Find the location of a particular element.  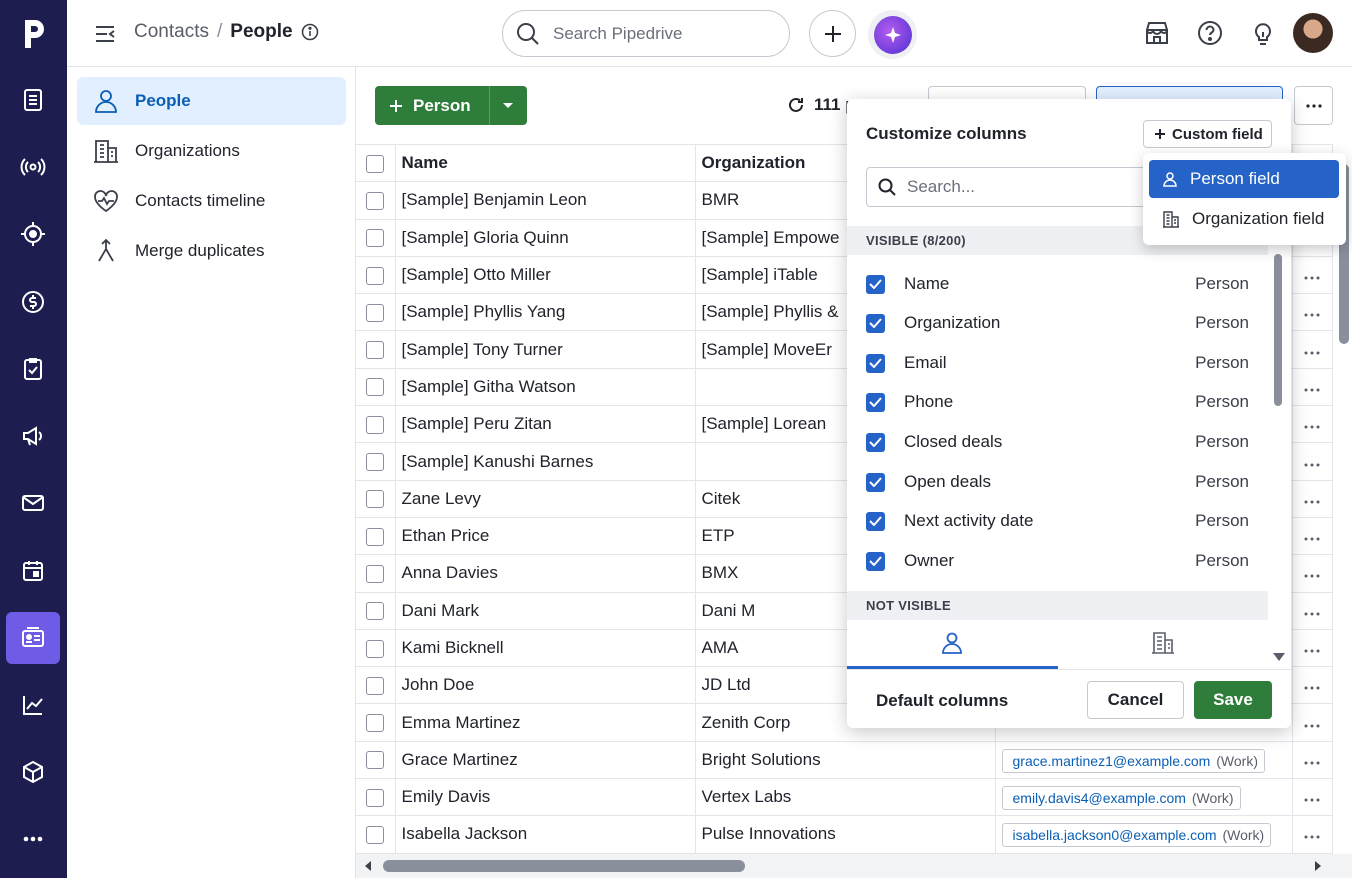

email-link: emily.davis4@example.com is located at coordinates (1099, 798).